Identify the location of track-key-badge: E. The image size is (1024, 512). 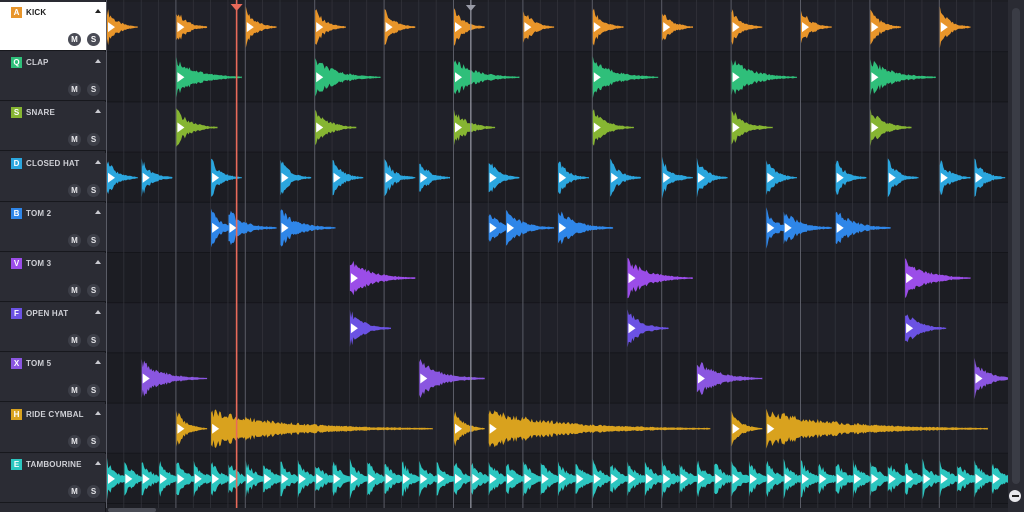
(16, 464).